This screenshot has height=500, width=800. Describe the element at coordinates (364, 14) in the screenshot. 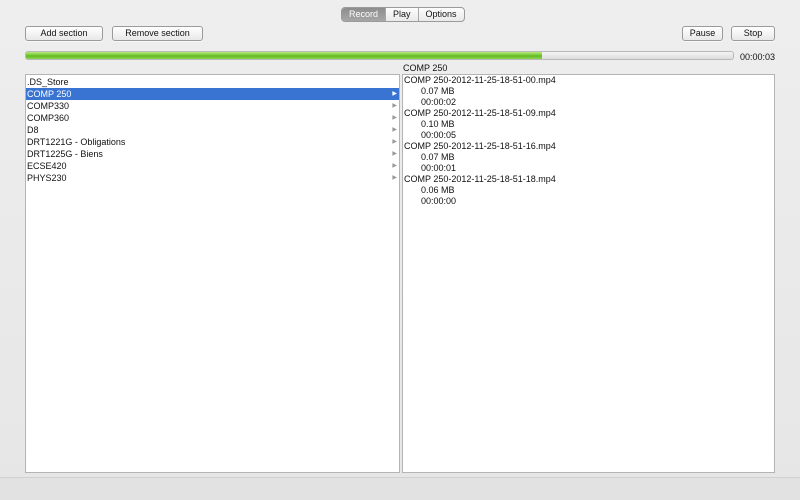

I see `tab-record: Record` at that location.